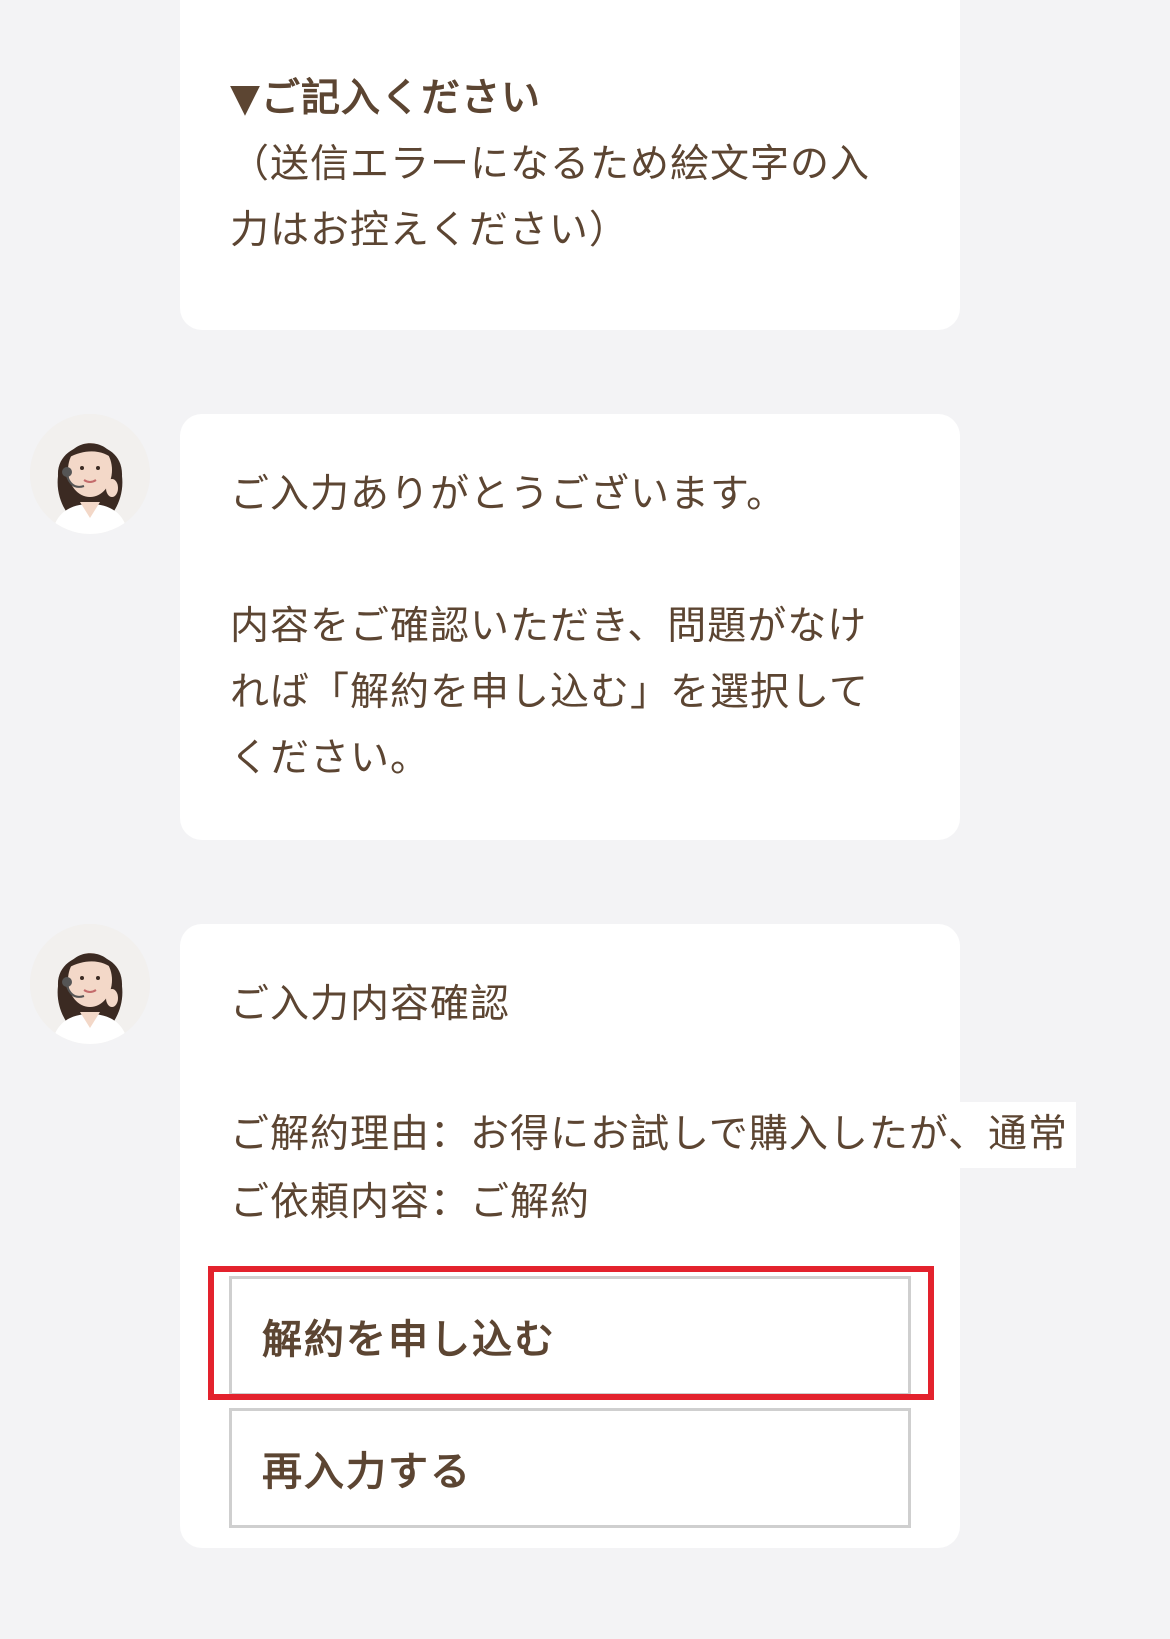  I want to click on message-line: 内容をご確認いただき、問題がなけ, so click(549, 626).